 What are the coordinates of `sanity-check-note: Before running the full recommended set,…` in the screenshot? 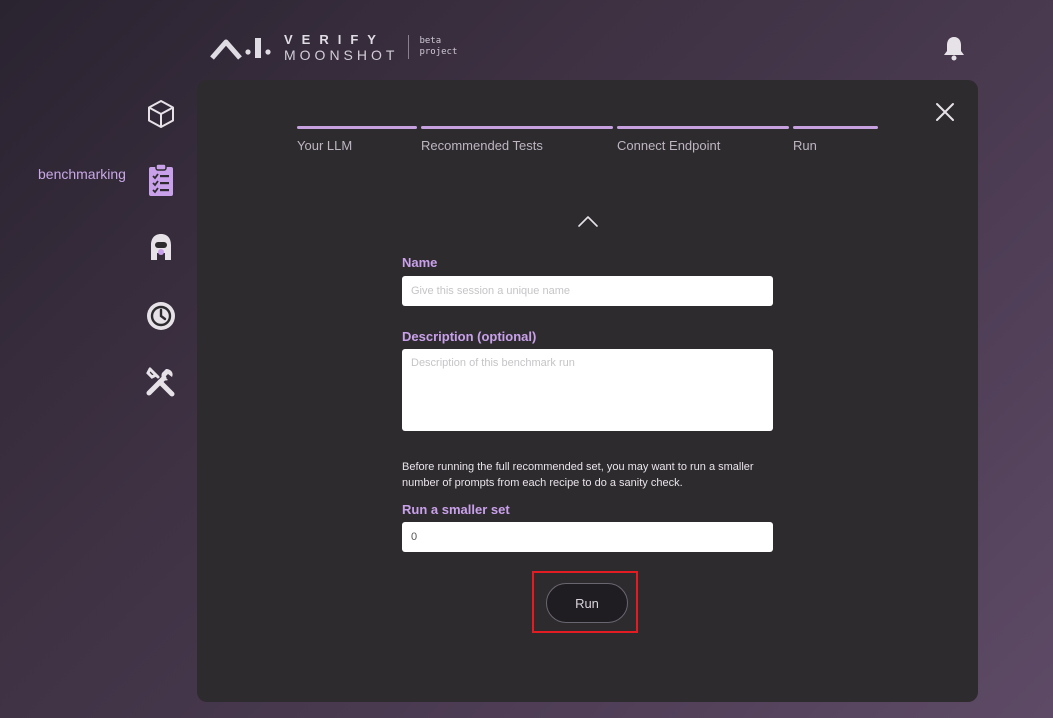 It's located at (578, 475).